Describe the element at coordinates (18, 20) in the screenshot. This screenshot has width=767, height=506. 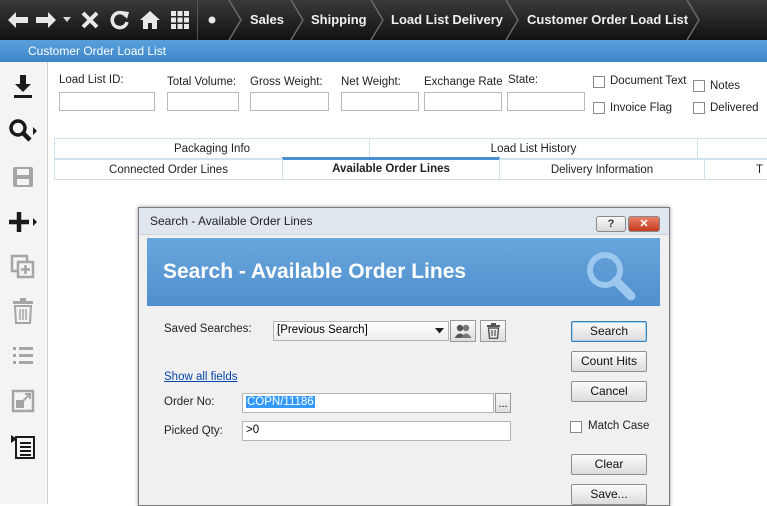
I see `back-arrow-icon` at that location.